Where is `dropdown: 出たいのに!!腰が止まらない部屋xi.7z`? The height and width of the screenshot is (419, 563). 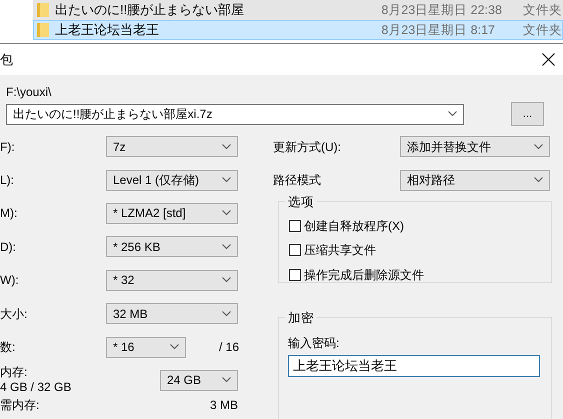
dropdown: 出たいのに!!腰が止まらない部屋xi.7z is located at coordinates (235, 114).